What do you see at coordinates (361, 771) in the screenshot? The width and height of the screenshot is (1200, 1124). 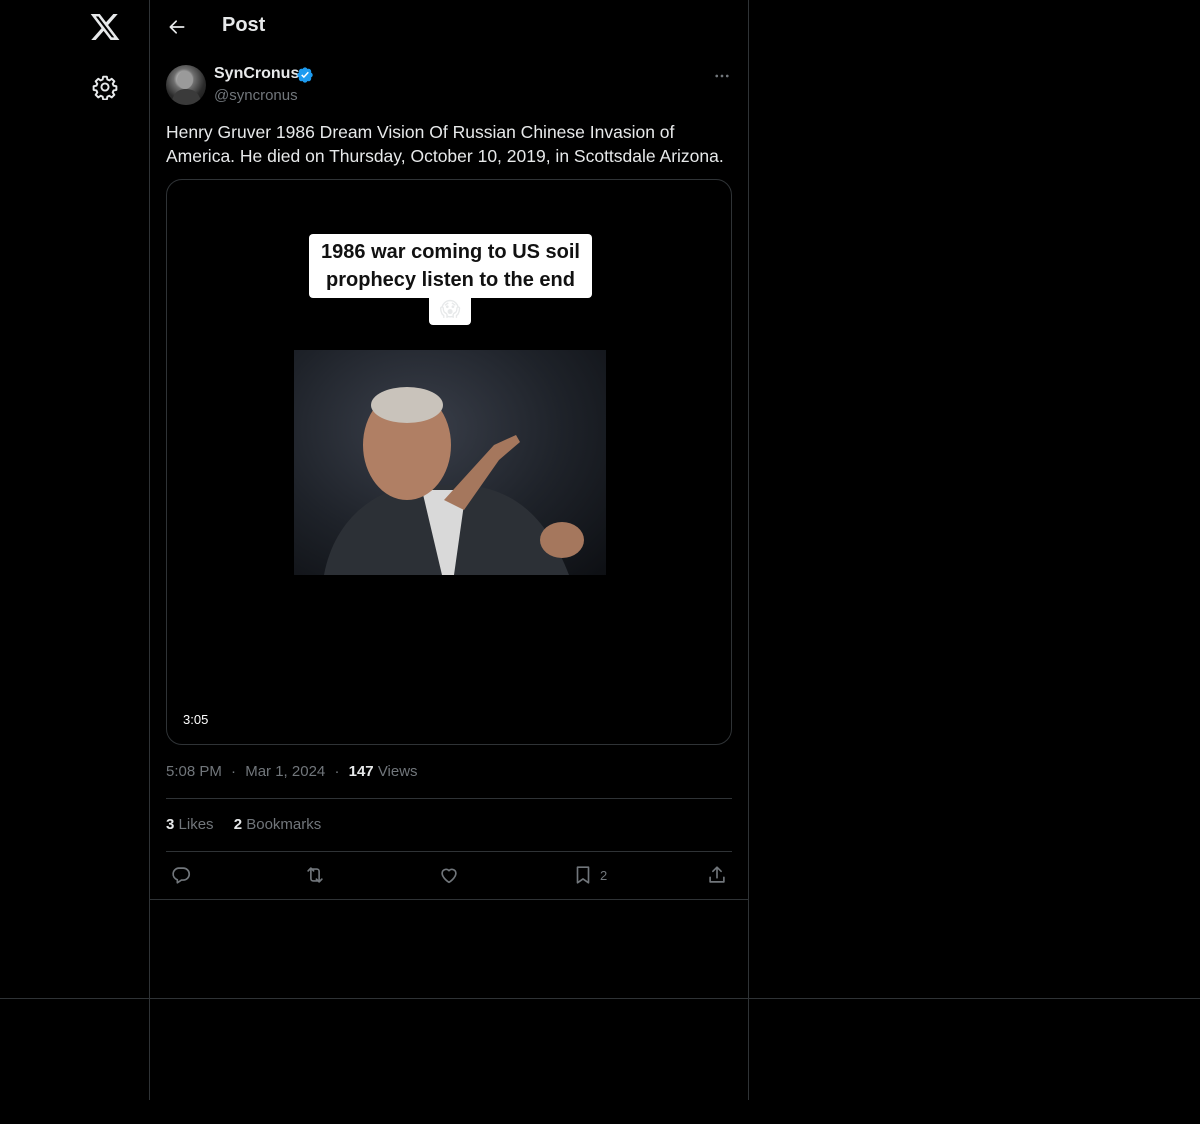 I see `views-count: 147` at bounding box center [361, 771].